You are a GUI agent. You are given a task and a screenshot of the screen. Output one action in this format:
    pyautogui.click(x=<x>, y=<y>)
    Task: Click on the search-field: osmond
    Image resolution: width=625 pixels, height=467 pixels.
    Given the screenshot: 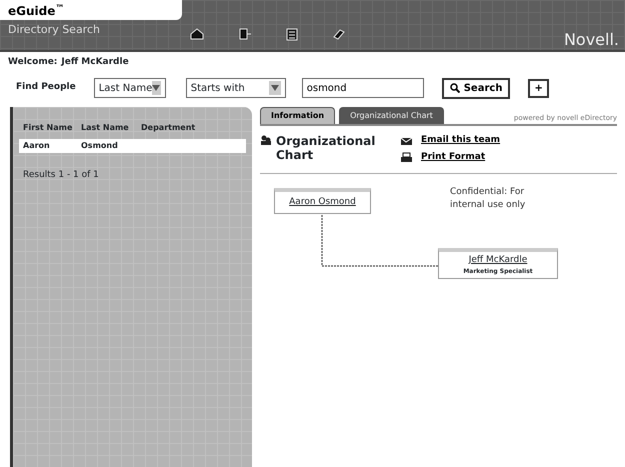 What is the action you would take?
    pyautogui.click(x=363, y=88)
    